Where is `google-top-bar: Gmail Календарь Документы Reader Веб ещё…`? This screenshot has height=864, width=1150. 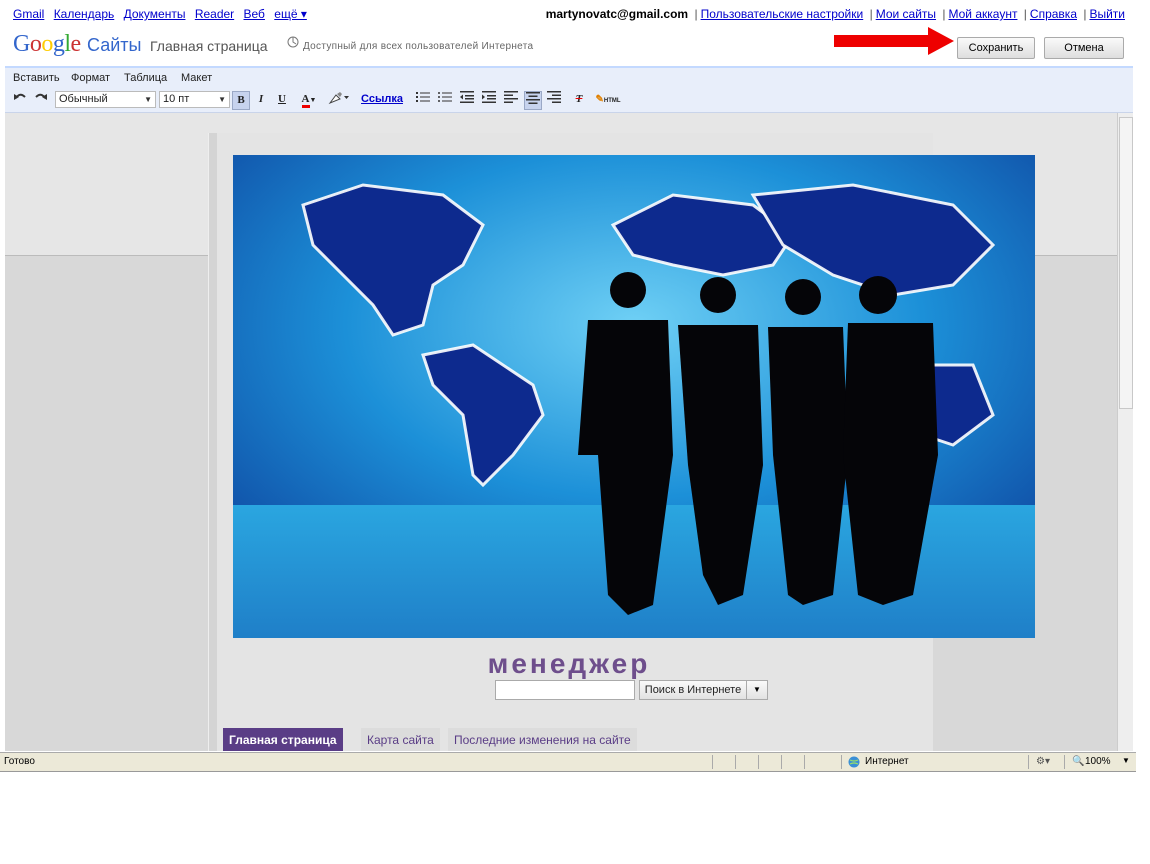
google-top-bar: Gmail Календарь Документы Reader Веб ещё… is located at coordinates (569, 14).